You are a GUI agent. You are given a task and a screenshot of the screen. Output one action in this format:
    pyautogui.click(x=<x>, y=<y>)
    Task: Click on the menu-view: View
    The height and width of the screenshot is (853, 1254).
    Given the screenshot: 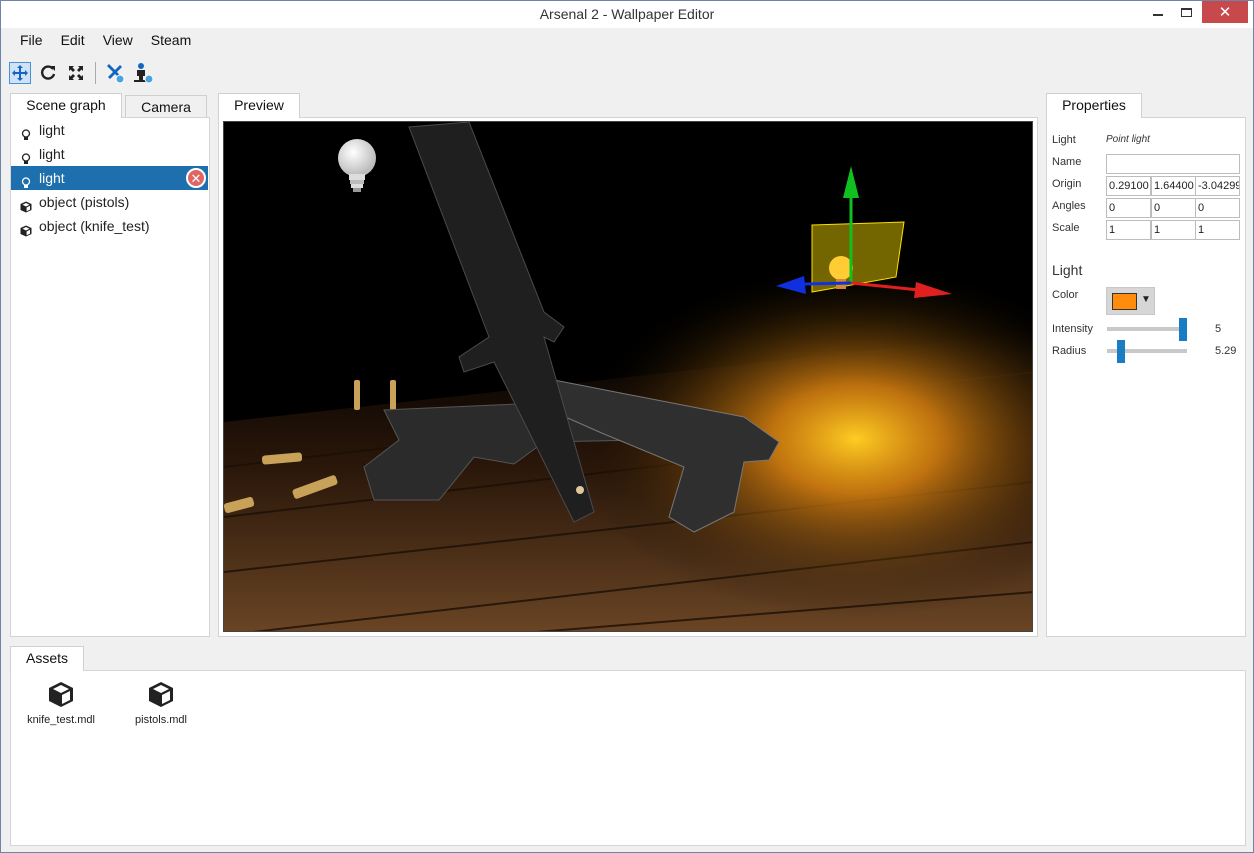 What is the action you would take?
    pyautogui.click(x=118, y=40)
    